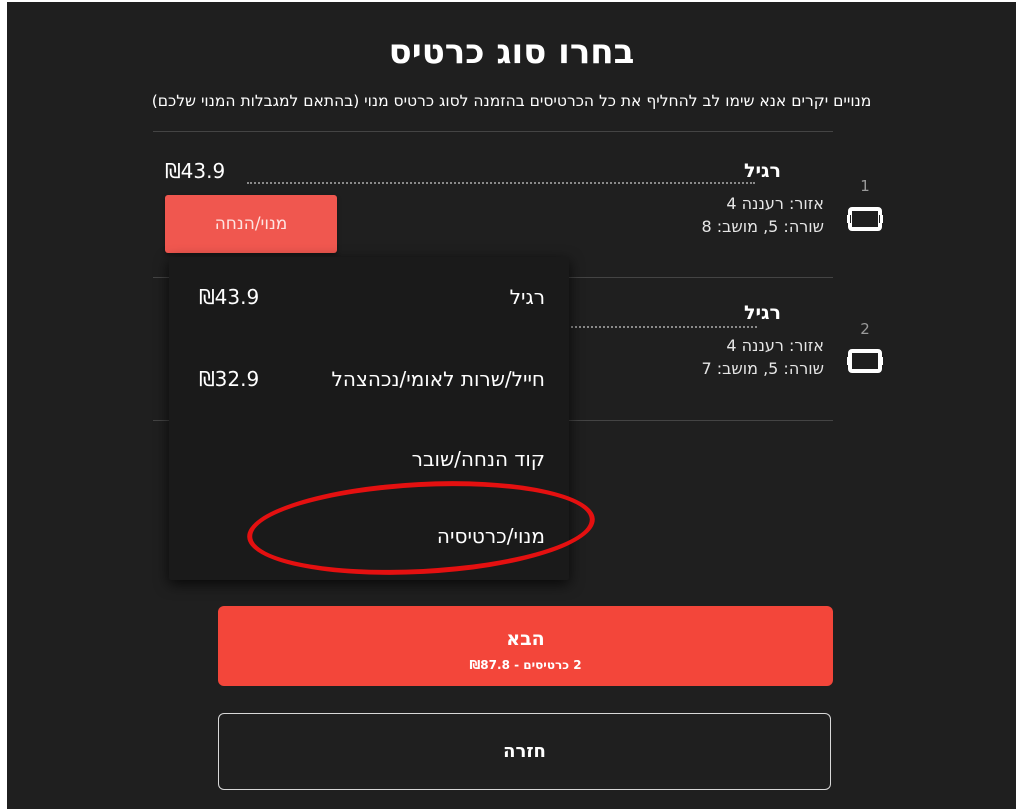 This screenshot has height=809, width=1019. What do you see at coordinates (490, 536) in the screenshot?
I see `option-label: מנוי/כרטיסיה` at bounding box center [490, 536].